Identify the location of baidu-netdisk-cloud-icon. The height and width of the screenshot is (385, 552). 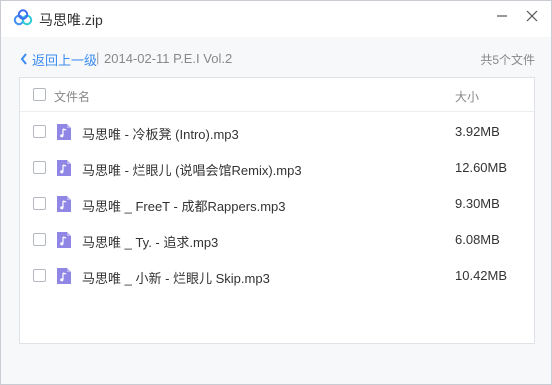
(23, 17).